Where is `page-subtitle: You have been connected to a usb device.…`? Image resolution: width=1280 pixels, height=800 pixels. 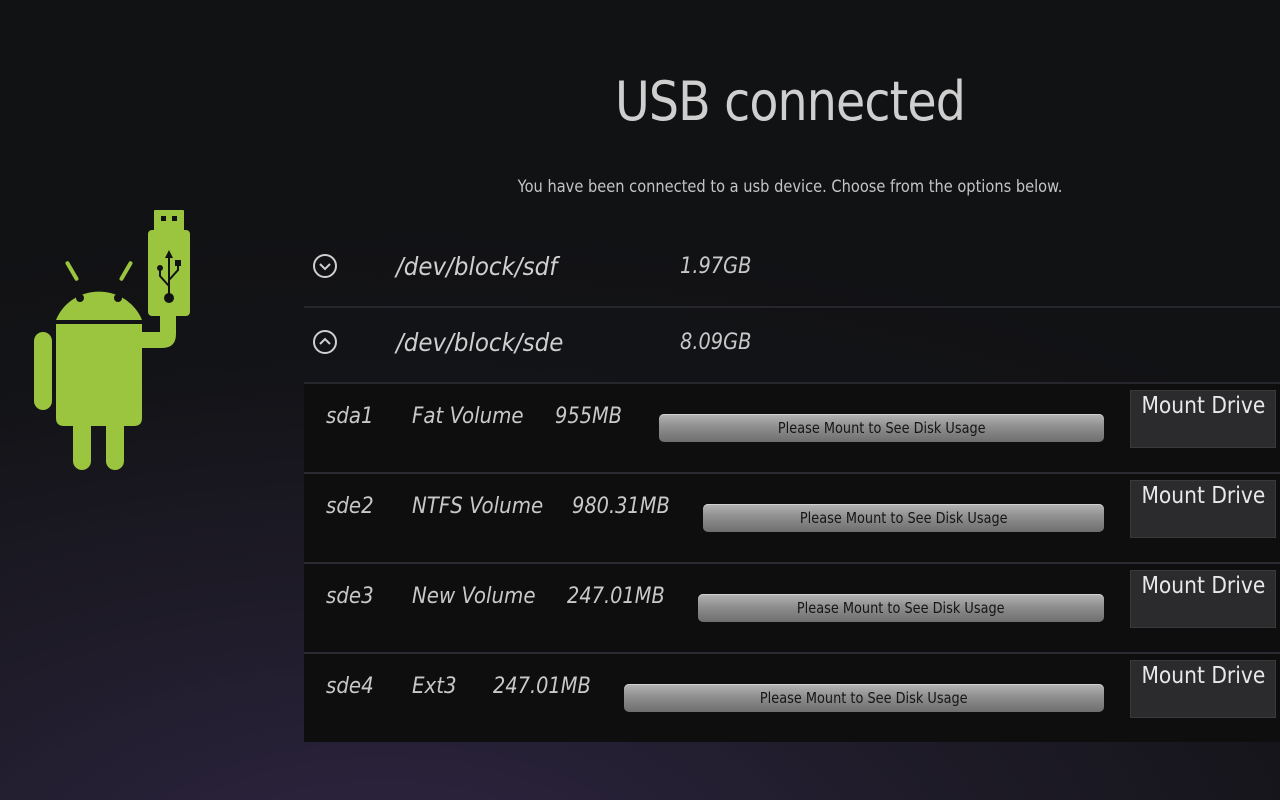 page-subtitle: You have been connected to a usb device.… is located at coordinates (790, 187).